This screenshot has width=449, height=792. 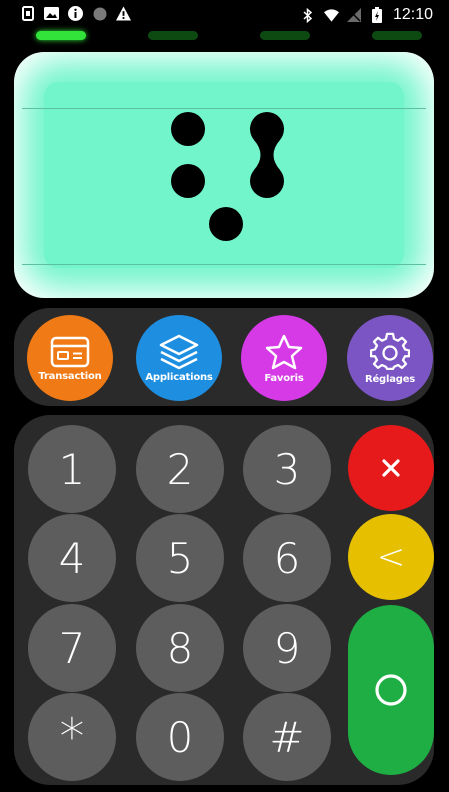 I want to click on key-hash: #, so click(x=287, y=737).